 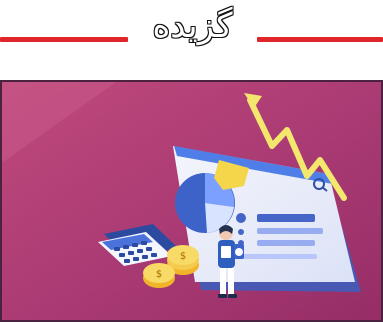 What do you see at coordinates (192, 26) in the screenshot?
I see `section-title: گزیده` at bounding box center [192, 26].